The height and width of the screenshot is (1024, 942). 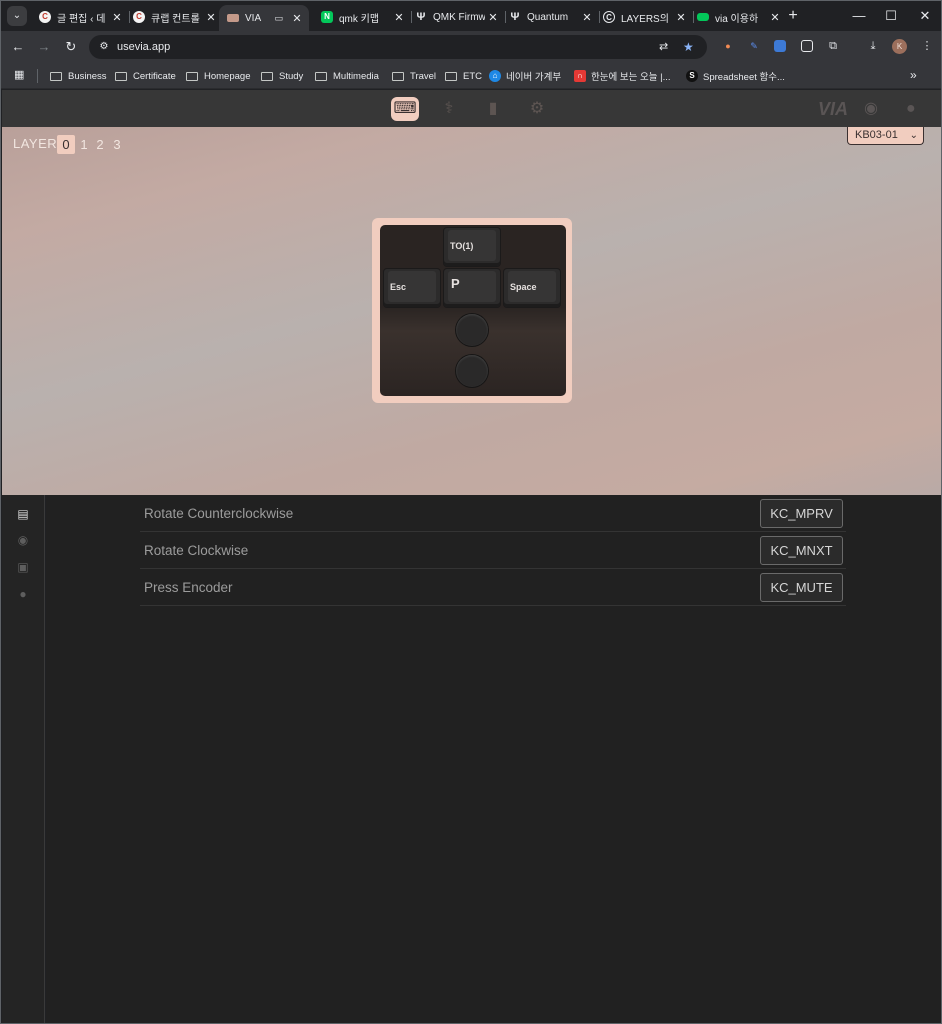 I want to click on chevron-down-icon: ⌄, so click(x=913, y=135).